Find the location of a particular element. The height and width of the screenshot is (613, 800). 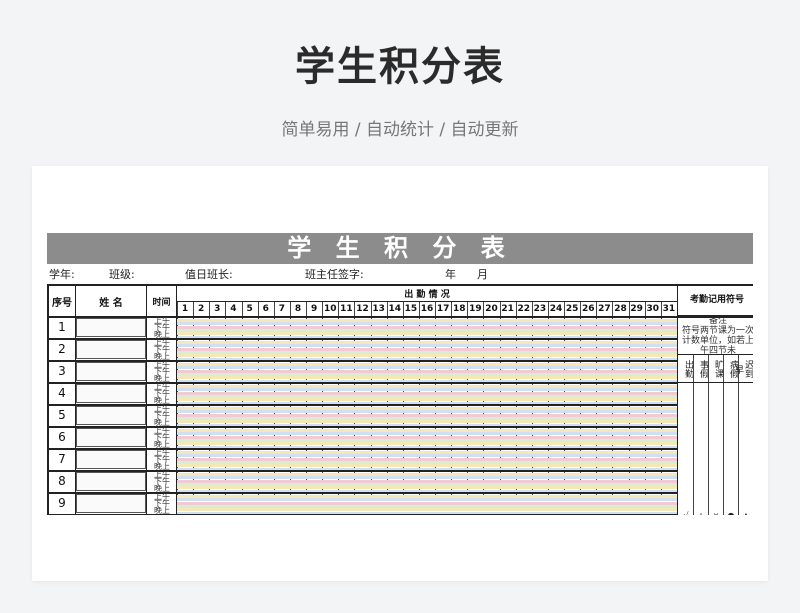

day-header: 10 is located at coordinates (330, 309).